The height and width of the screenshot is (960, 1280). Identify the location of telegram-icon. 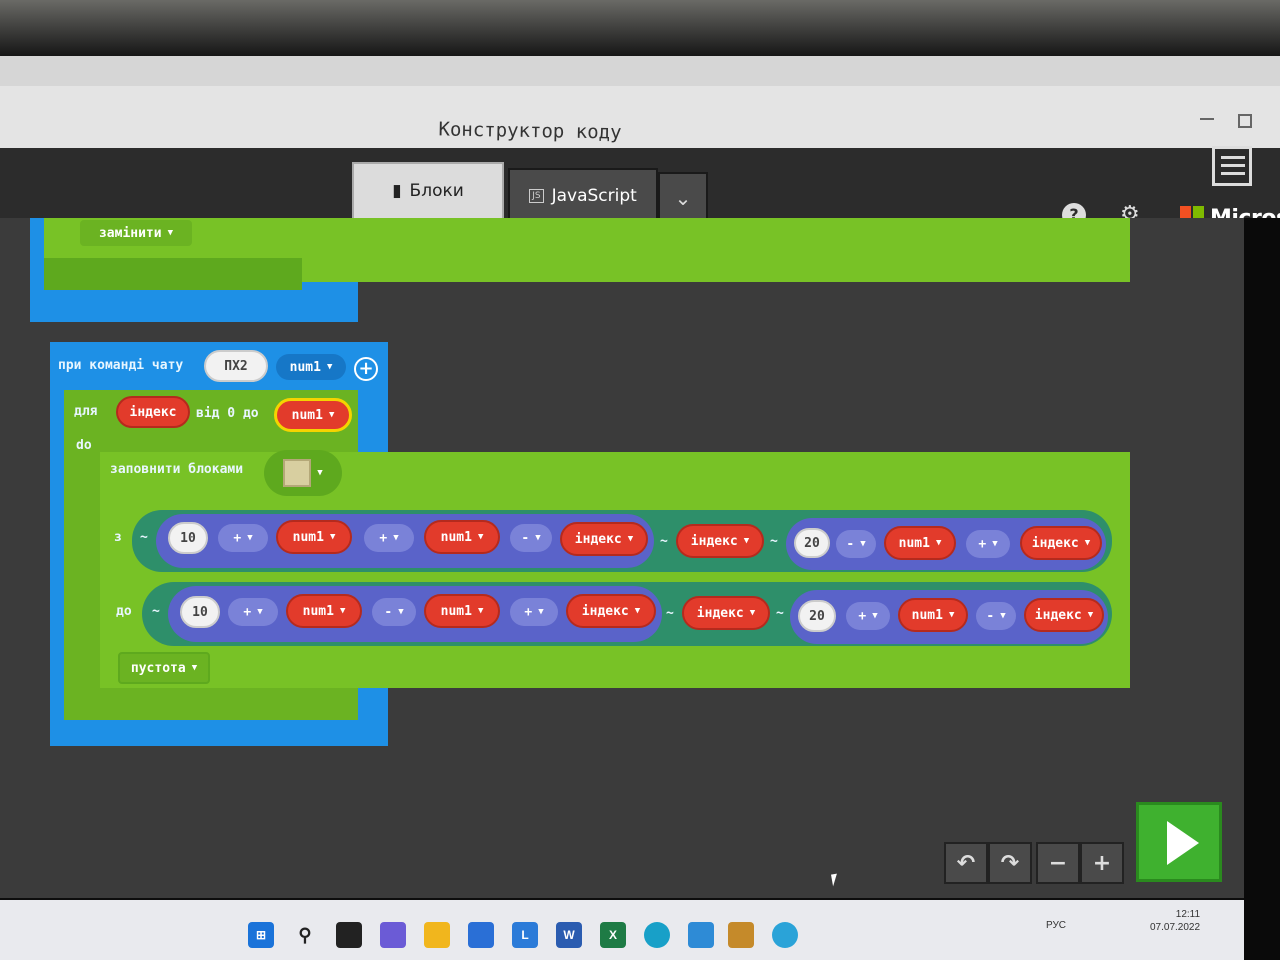
(785, 935).